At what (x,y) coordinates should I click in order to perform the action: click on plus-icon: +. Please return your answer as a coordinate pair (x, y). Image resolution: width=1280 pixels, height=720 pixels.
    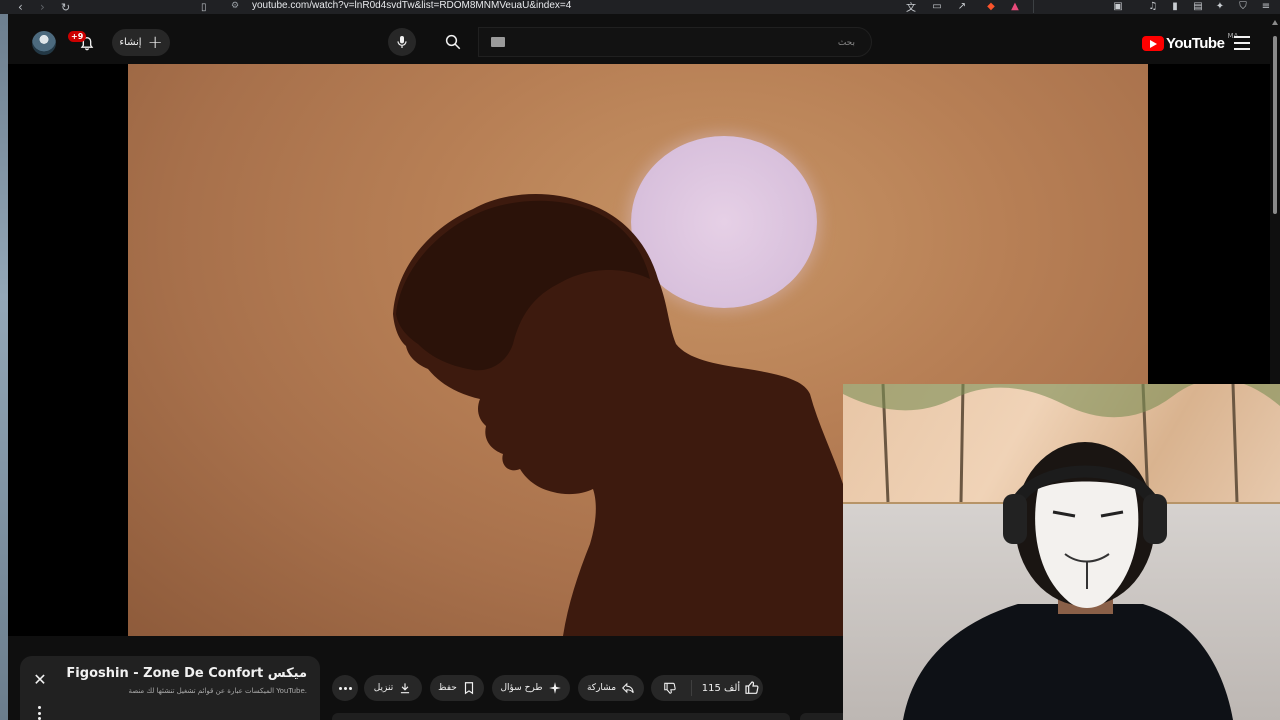
    Looking at the image, I should click on (155, 42).